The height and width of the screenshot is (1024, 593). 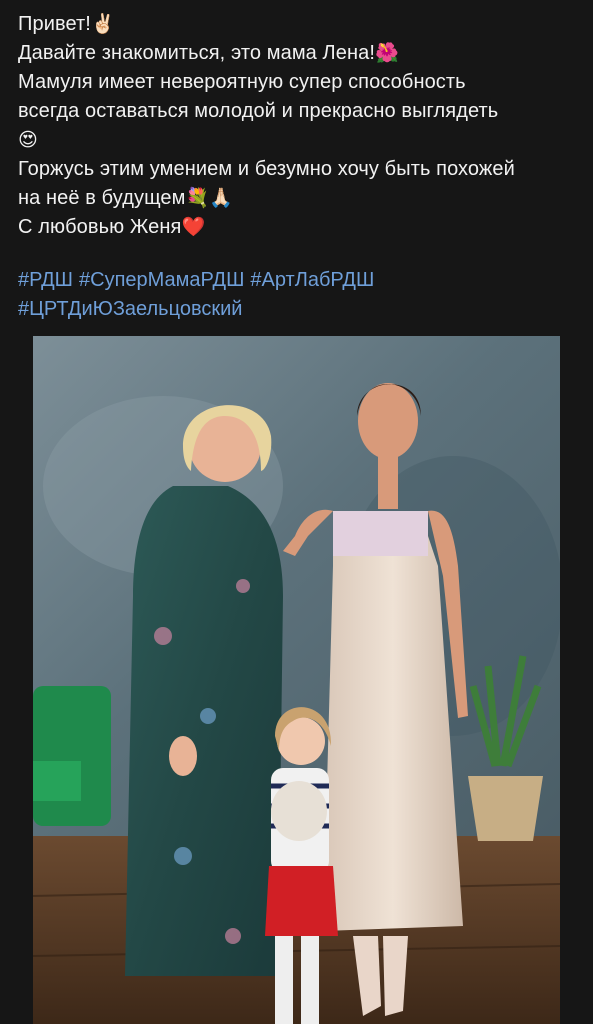 I want to click on post-line-7: на неё в будущем💐🙏🏻, so click(x=125, y=198).